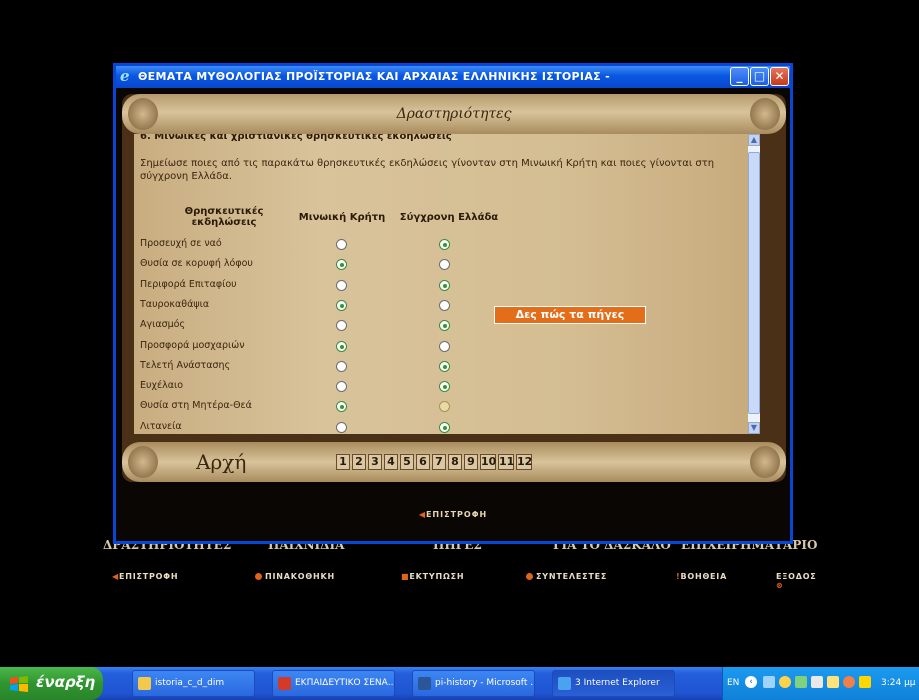 The width and height of the screenshot is (919, 700). What do you see at coordinates (434, 246) in the screenshot?
I see `table-row: Προσευχή σε ναό` at bounding box center [434, 246].